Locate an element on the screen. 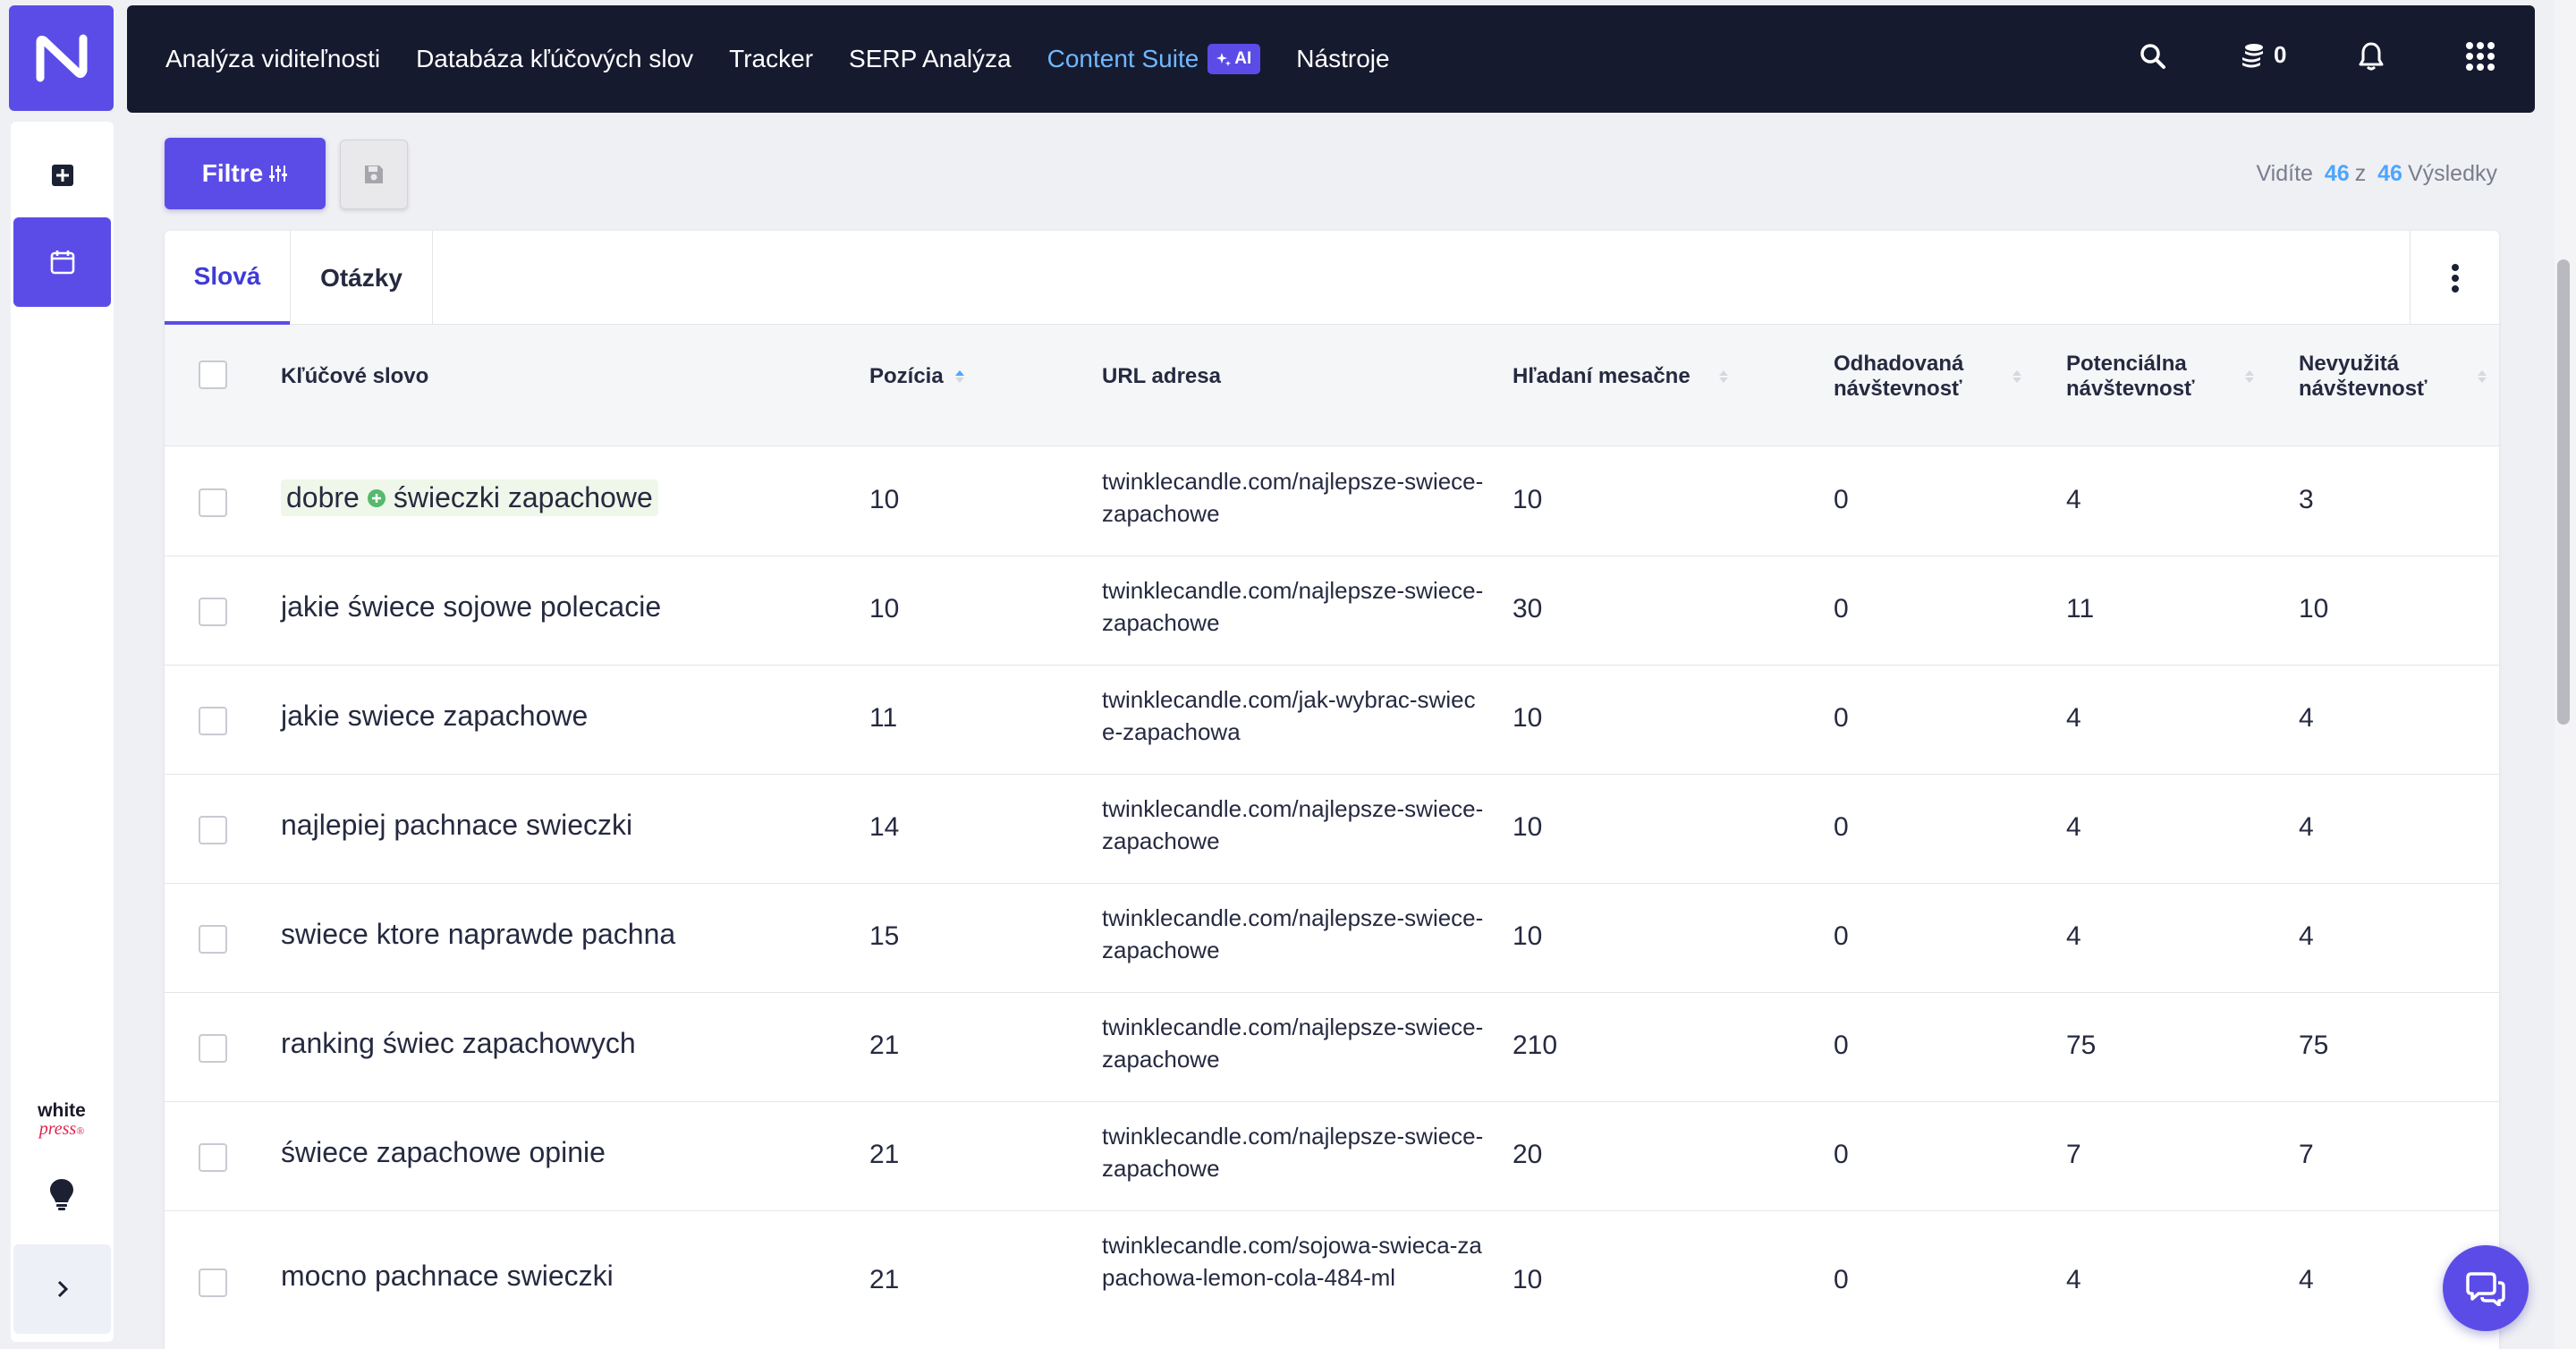  position-cell: 21 is located at coordinates (884, 1154).